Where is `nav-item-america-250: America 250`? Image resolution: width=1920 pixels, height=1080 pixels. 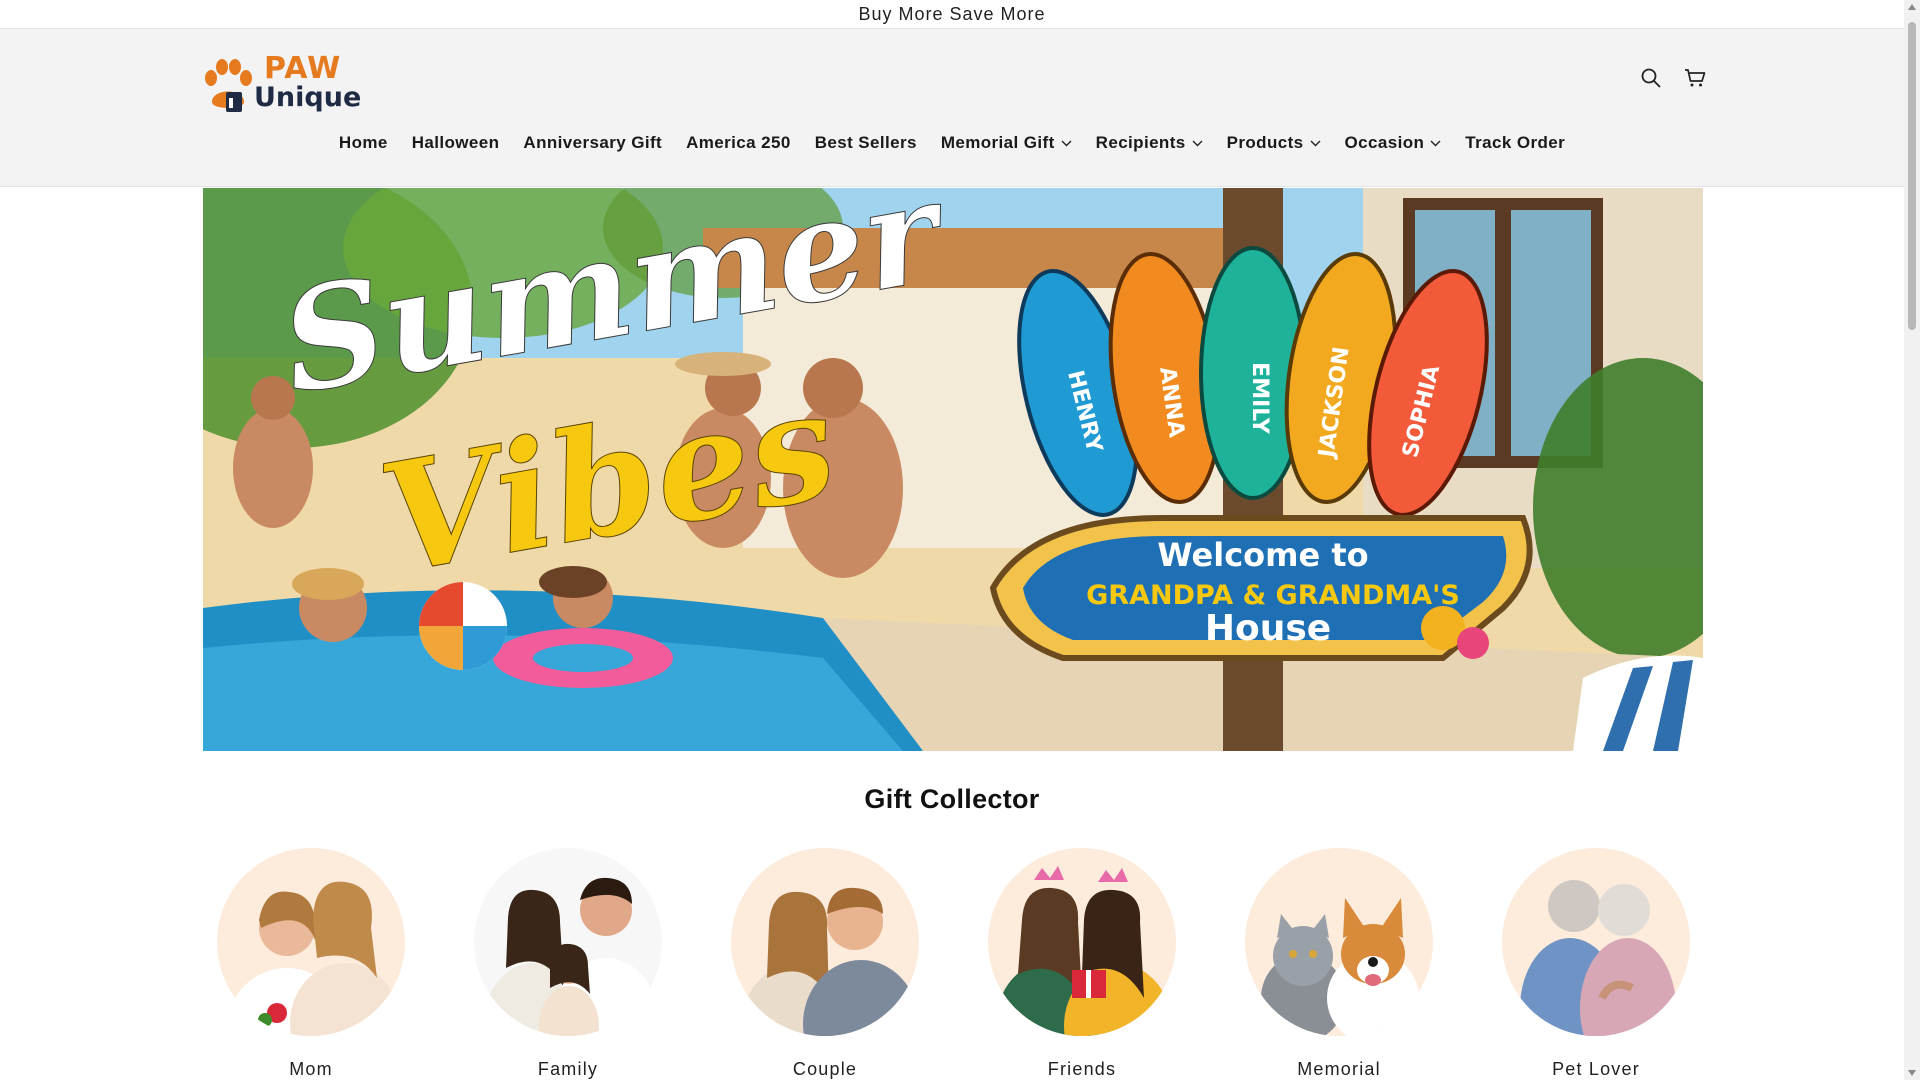
nav-item-america-250: America 250 is located at coordinates (738, 143).